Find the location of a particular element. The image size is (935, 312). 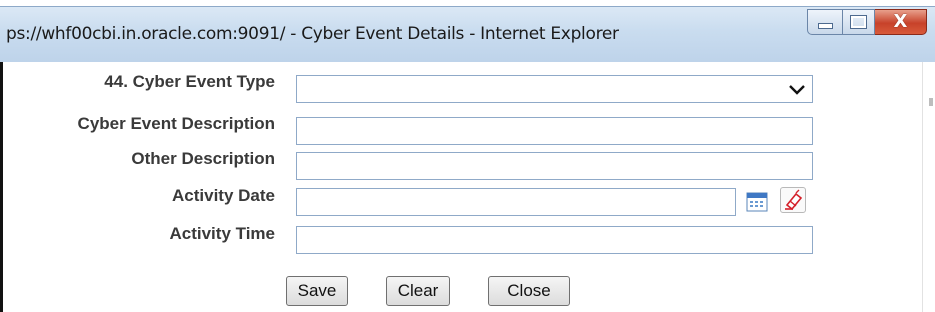

cyber-event-type-select is located at coordinates (554, 89).